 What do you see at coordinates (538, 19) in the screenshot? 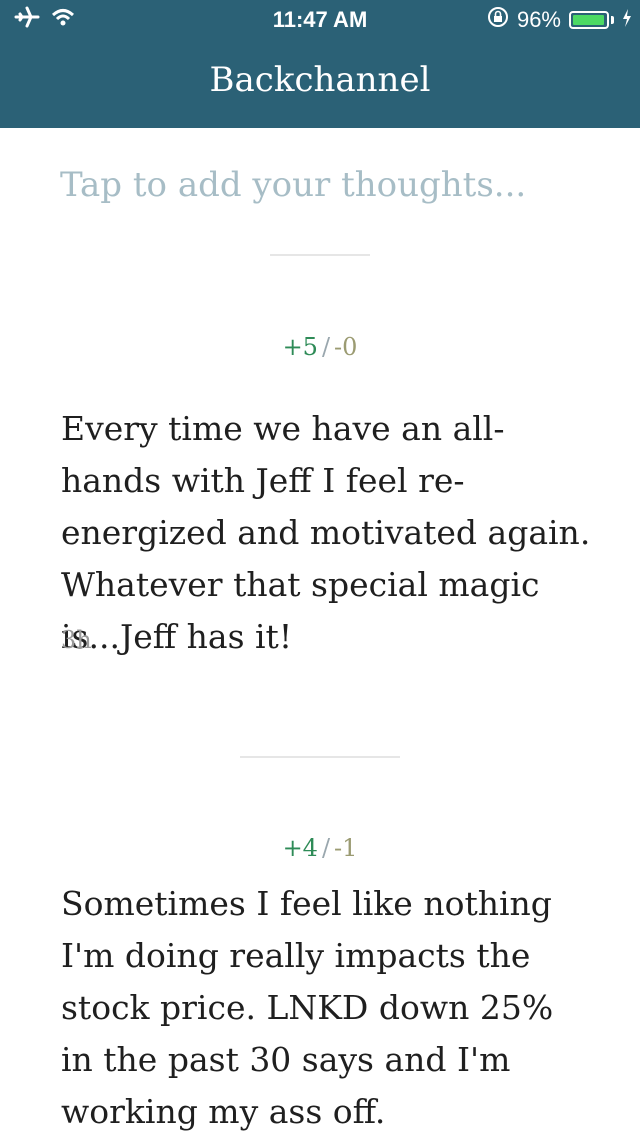
I see `battery-percent: 96%` at bounding box center [538, 19].